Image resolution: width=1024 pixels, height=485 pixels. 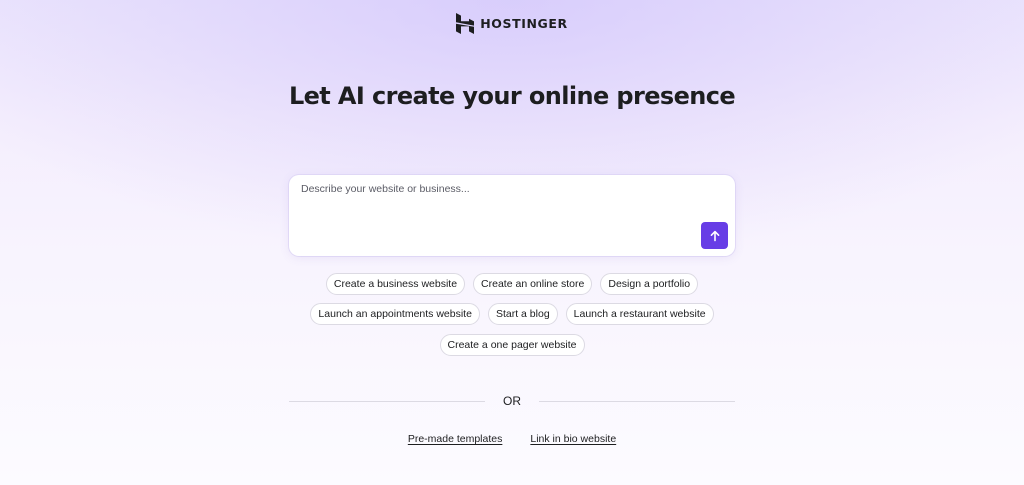 I want to click on suggestion-chip-blog: Start a blog, so click(x=522, y=314).